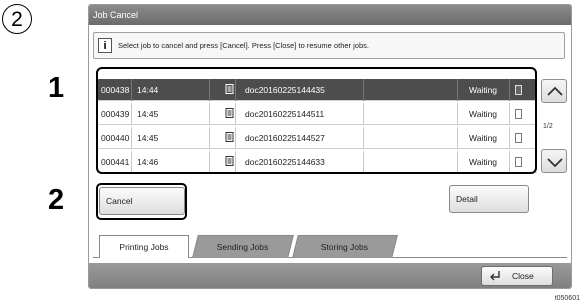 This screenshot has width=584, height=302. I want to click on scroll-down-button, so click(554, 161).